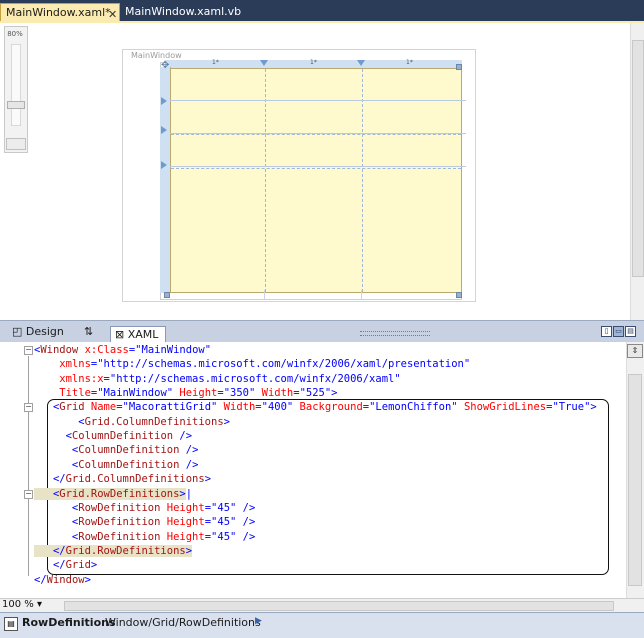 The image size is (644, 638). What do you see at coordinates (100, 407) in the screenshot?
I see `code-token: Name` at bounding box center [100, 407].